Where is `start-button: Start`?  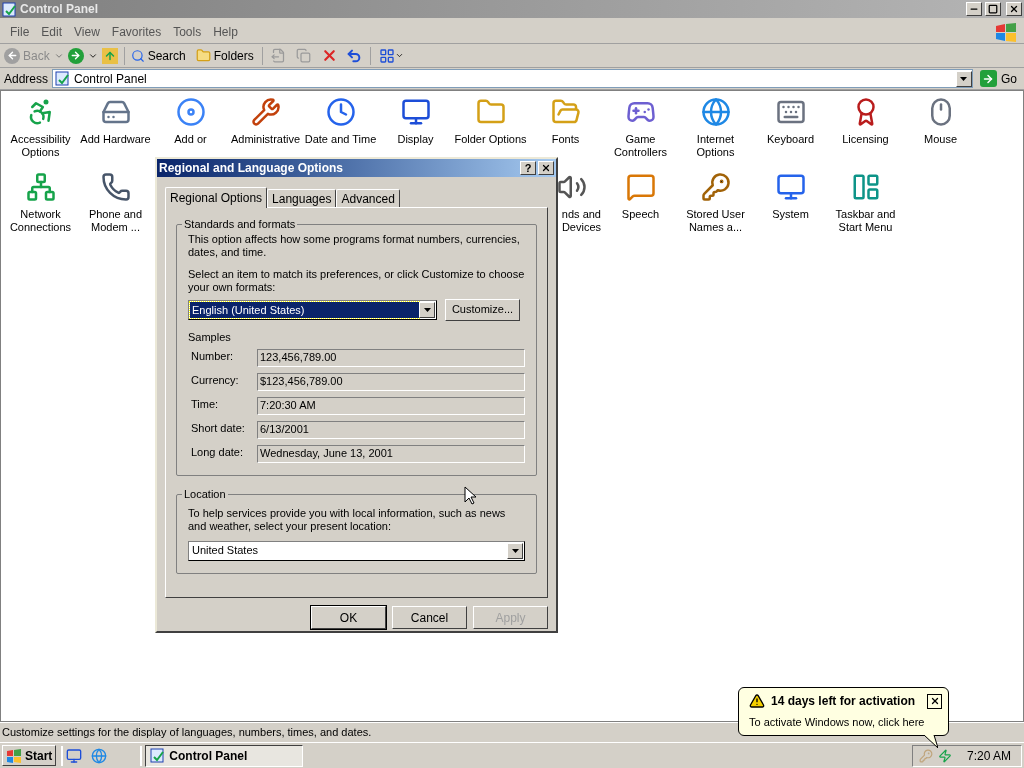
start-button: Start is located at coordinates (29, 755).